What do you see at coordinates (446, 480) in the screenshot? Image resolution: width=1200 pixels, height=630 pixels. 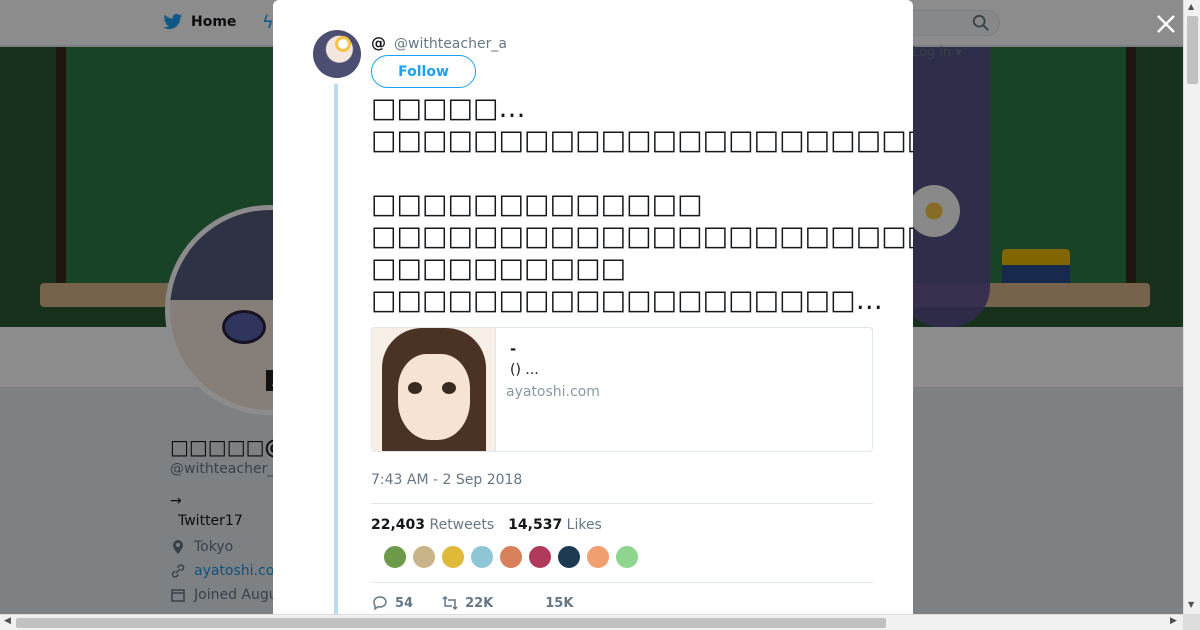 I see `tweet-timestamp: 7:43 AM - 2 Sep 2018` at bounding box center [446, 480].